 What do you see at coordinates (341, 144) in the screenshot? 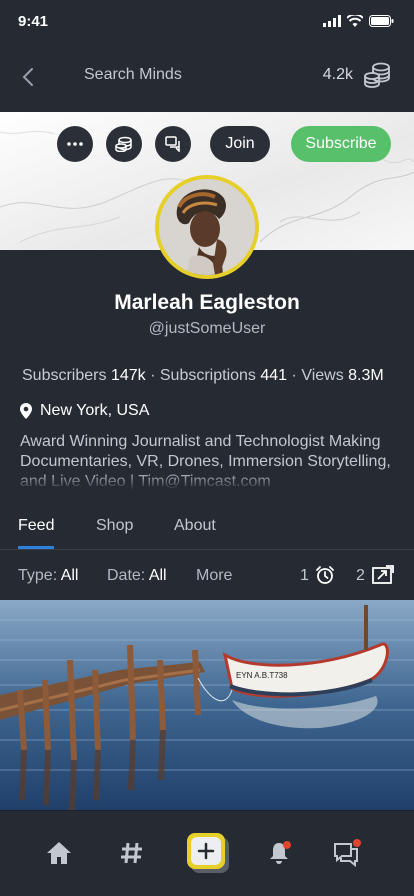
I see `subscribe-button: Subscribe` at bounding box center [341, 144].